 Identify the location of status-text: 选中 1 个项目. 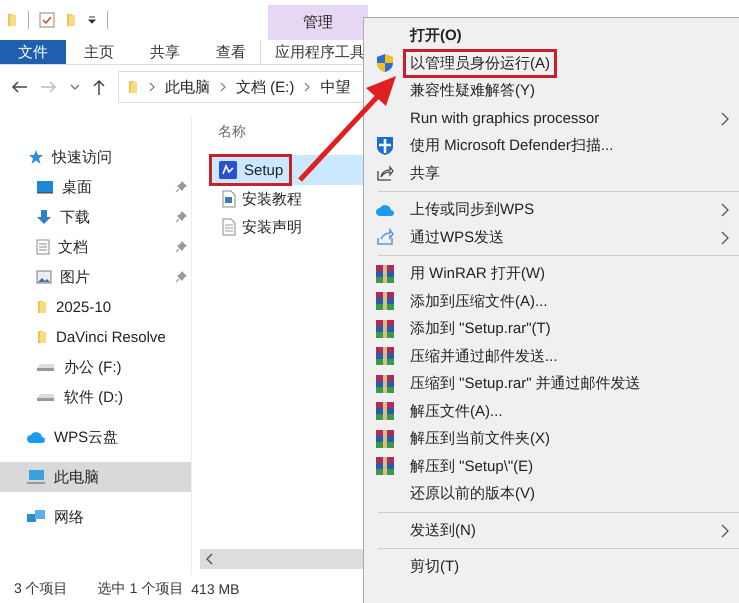
(141, 589).